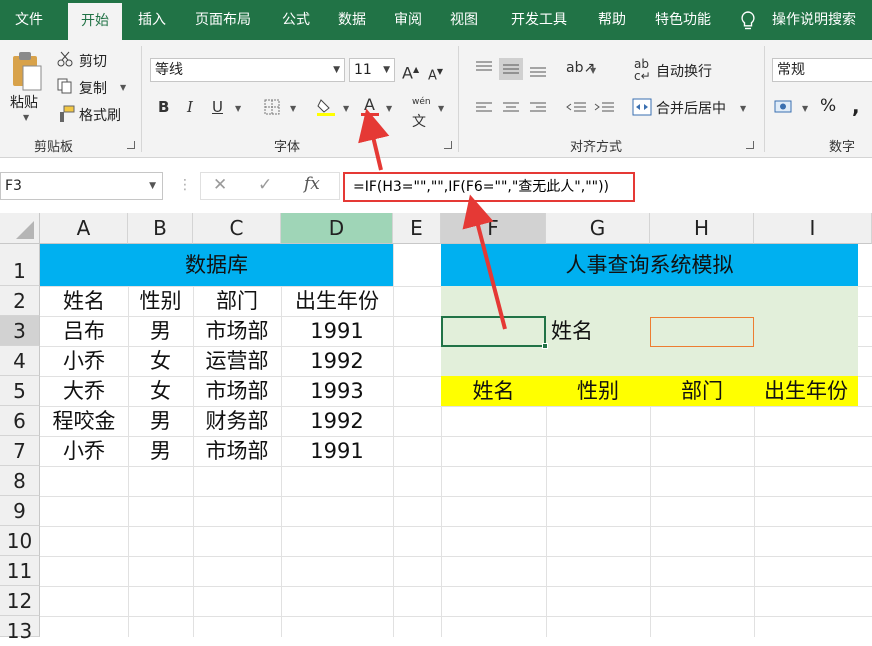 This screenshot has height=646, width=872. What do you see at coordinates (93, 61) in the screenshot?
I see `cut-button: 剪切` at bounding box center [93, 61].